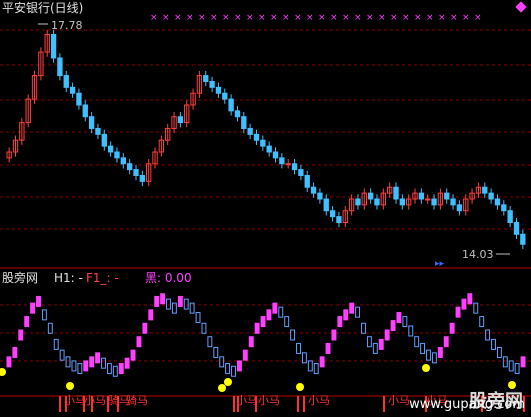 Image resolution: width=531 pixels, height=417 pixels. I want to click on price-high-label: 17.78, so click(67, 25).